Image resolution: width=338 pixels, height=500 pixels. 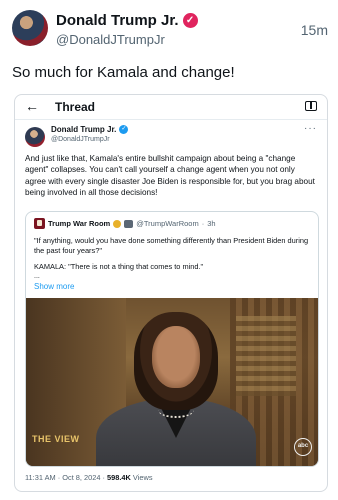 What do you see at coordinates (314, 30) in the screenshot?
I see `post-time: 15m` at bounding box center [314, 30].